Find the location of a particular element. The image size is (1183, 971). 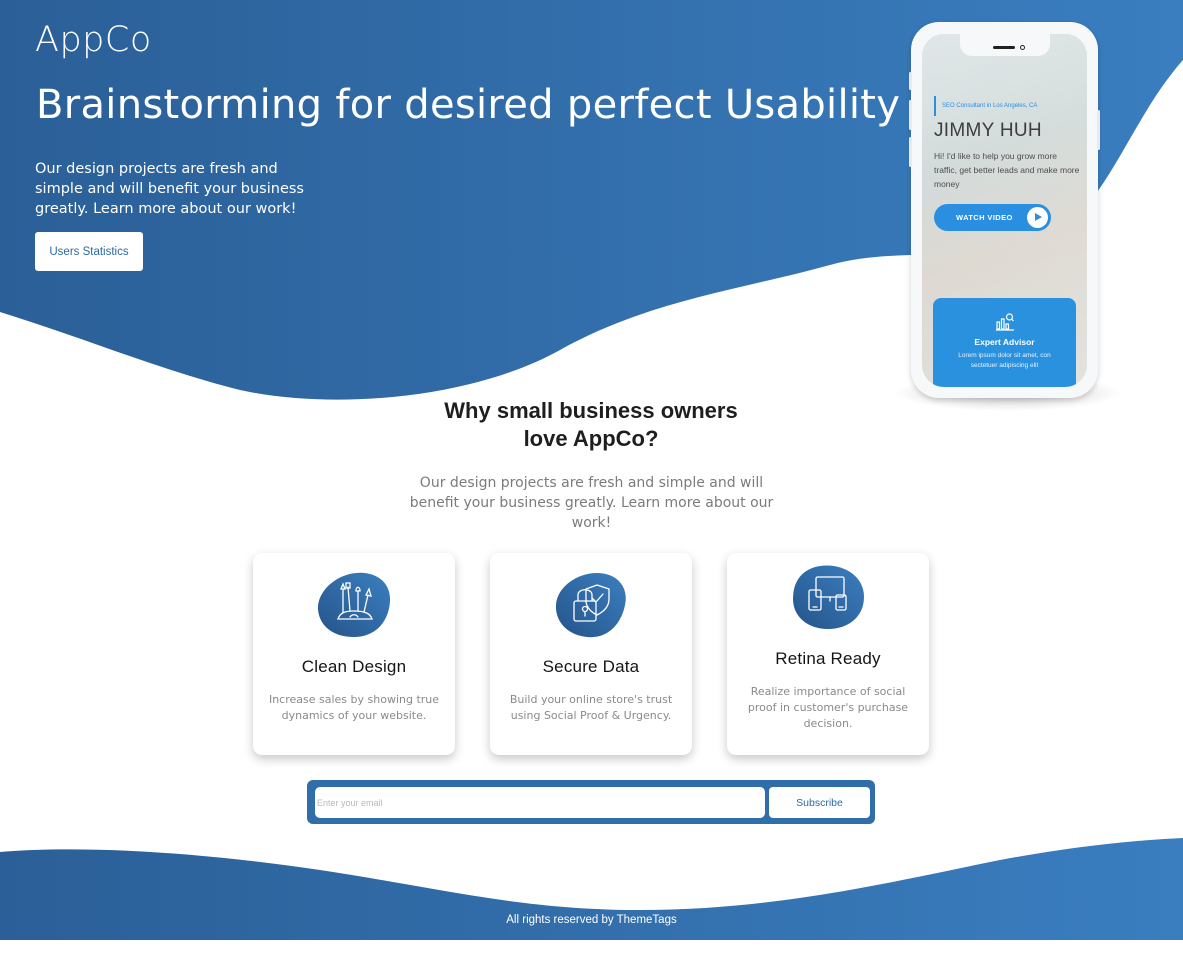

subscribe-form: Subscribe is located at coordinates (591, 802).